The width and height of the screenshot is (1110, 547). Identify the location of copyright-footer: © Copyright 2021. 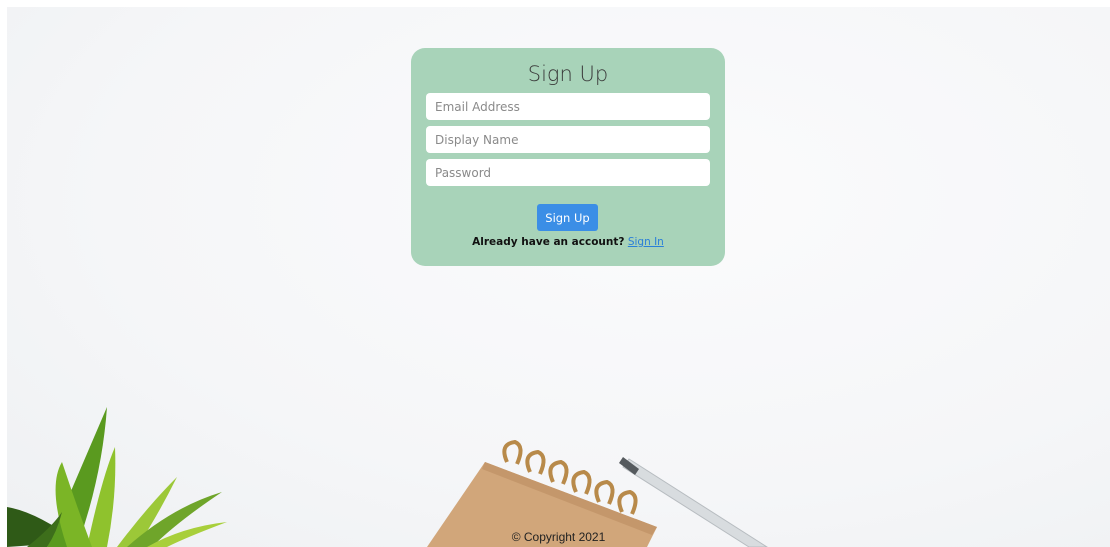
(558, 537).